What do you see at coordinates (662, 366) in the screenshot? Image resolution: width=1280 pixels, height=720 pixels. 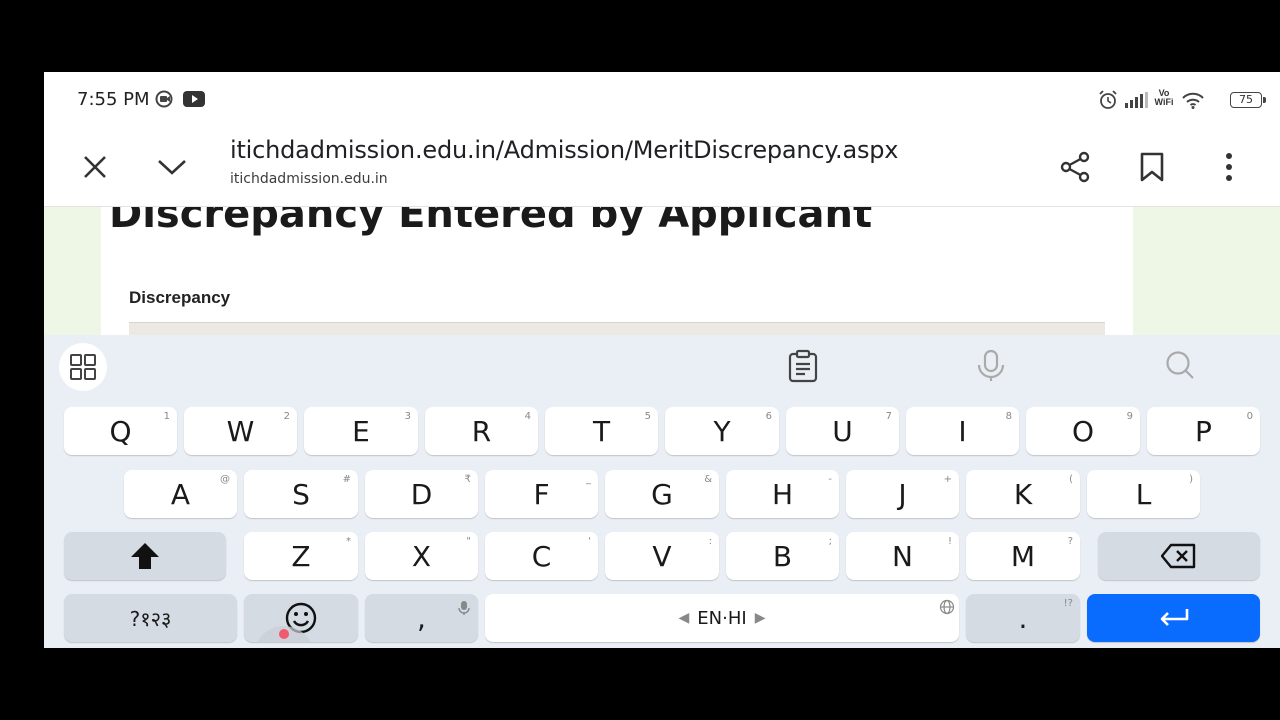 I see `keyboard-toolbar` at bounding box center [662, 366].